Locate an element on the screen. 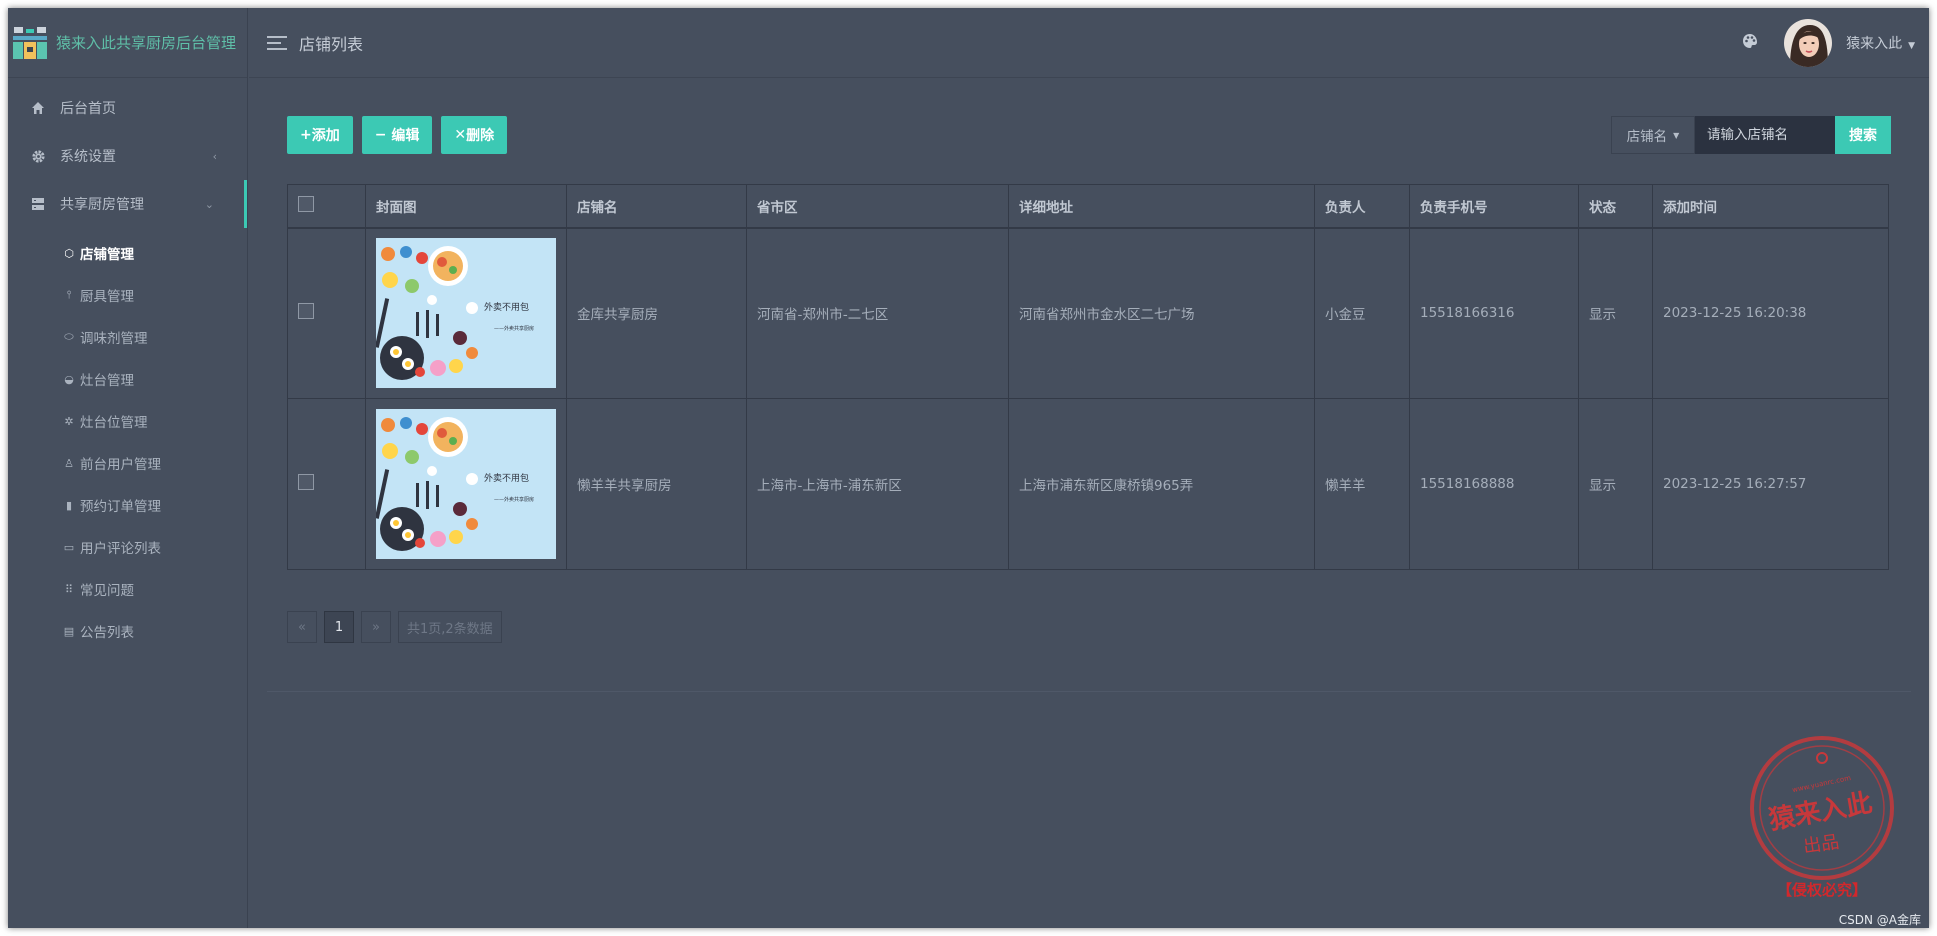 Image resolution: width=1937 pixels, height=936 pixels. search-field-label: 店铺名 is located at coordinates (1647, 137).